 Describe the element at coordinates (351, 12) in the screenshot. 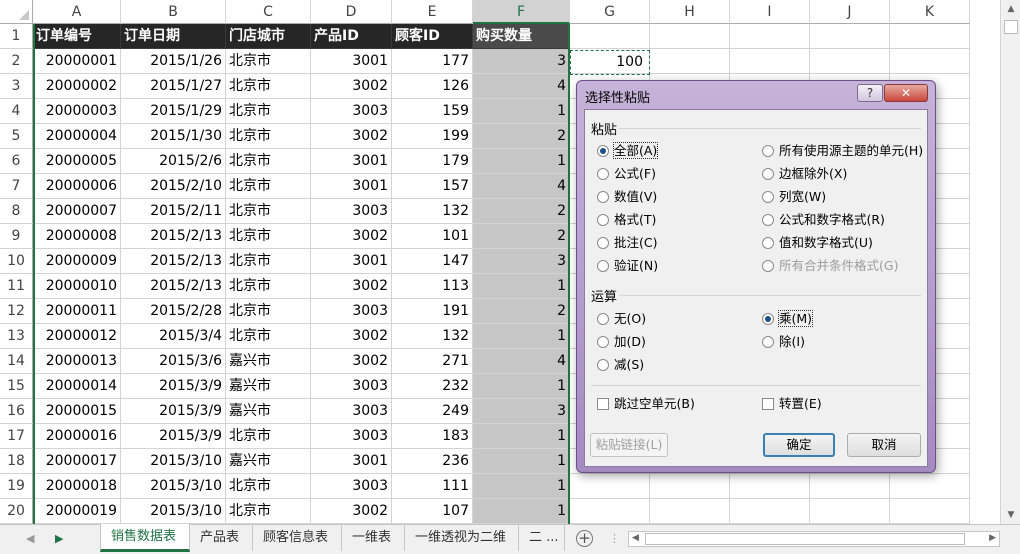

I see `column-header-D: D` at that location.